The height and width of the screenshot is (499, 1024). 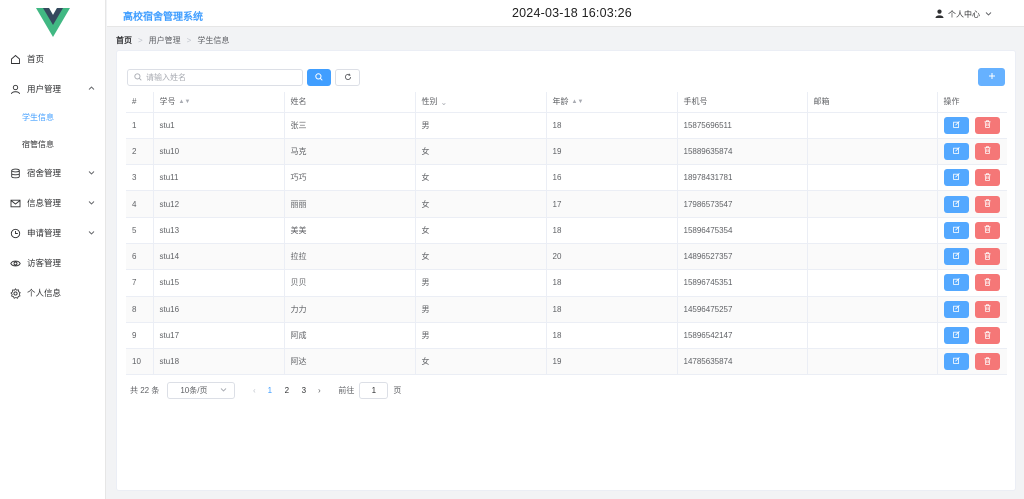 I want to click on trash-icon, so click(x=987, y=335).